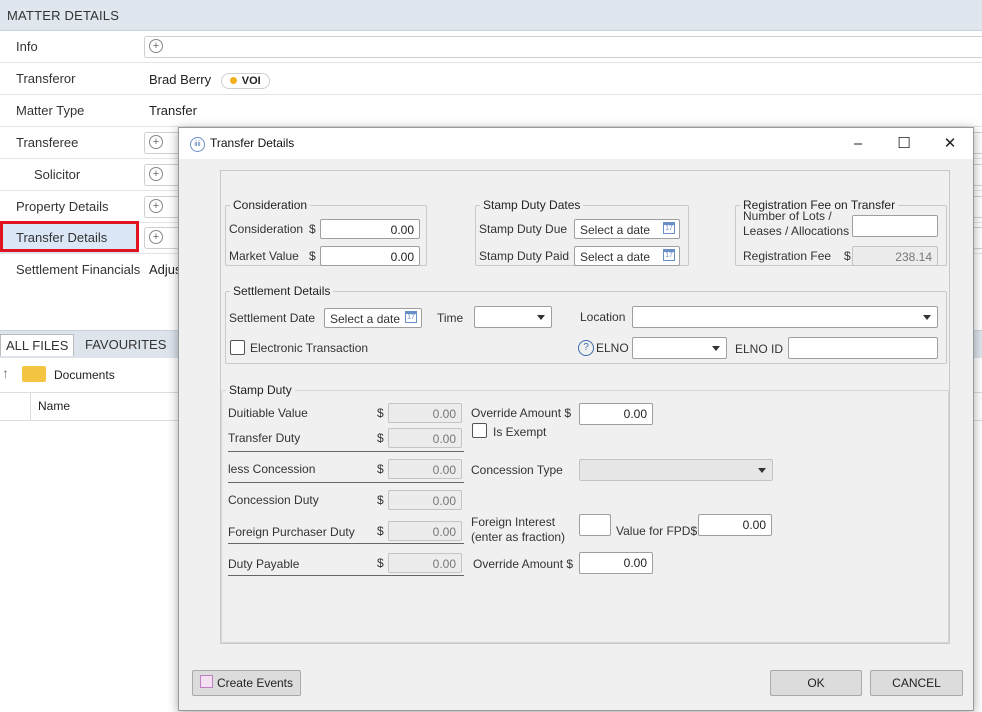  I want to click on market-value-input: 0.00, so click(370, 256).